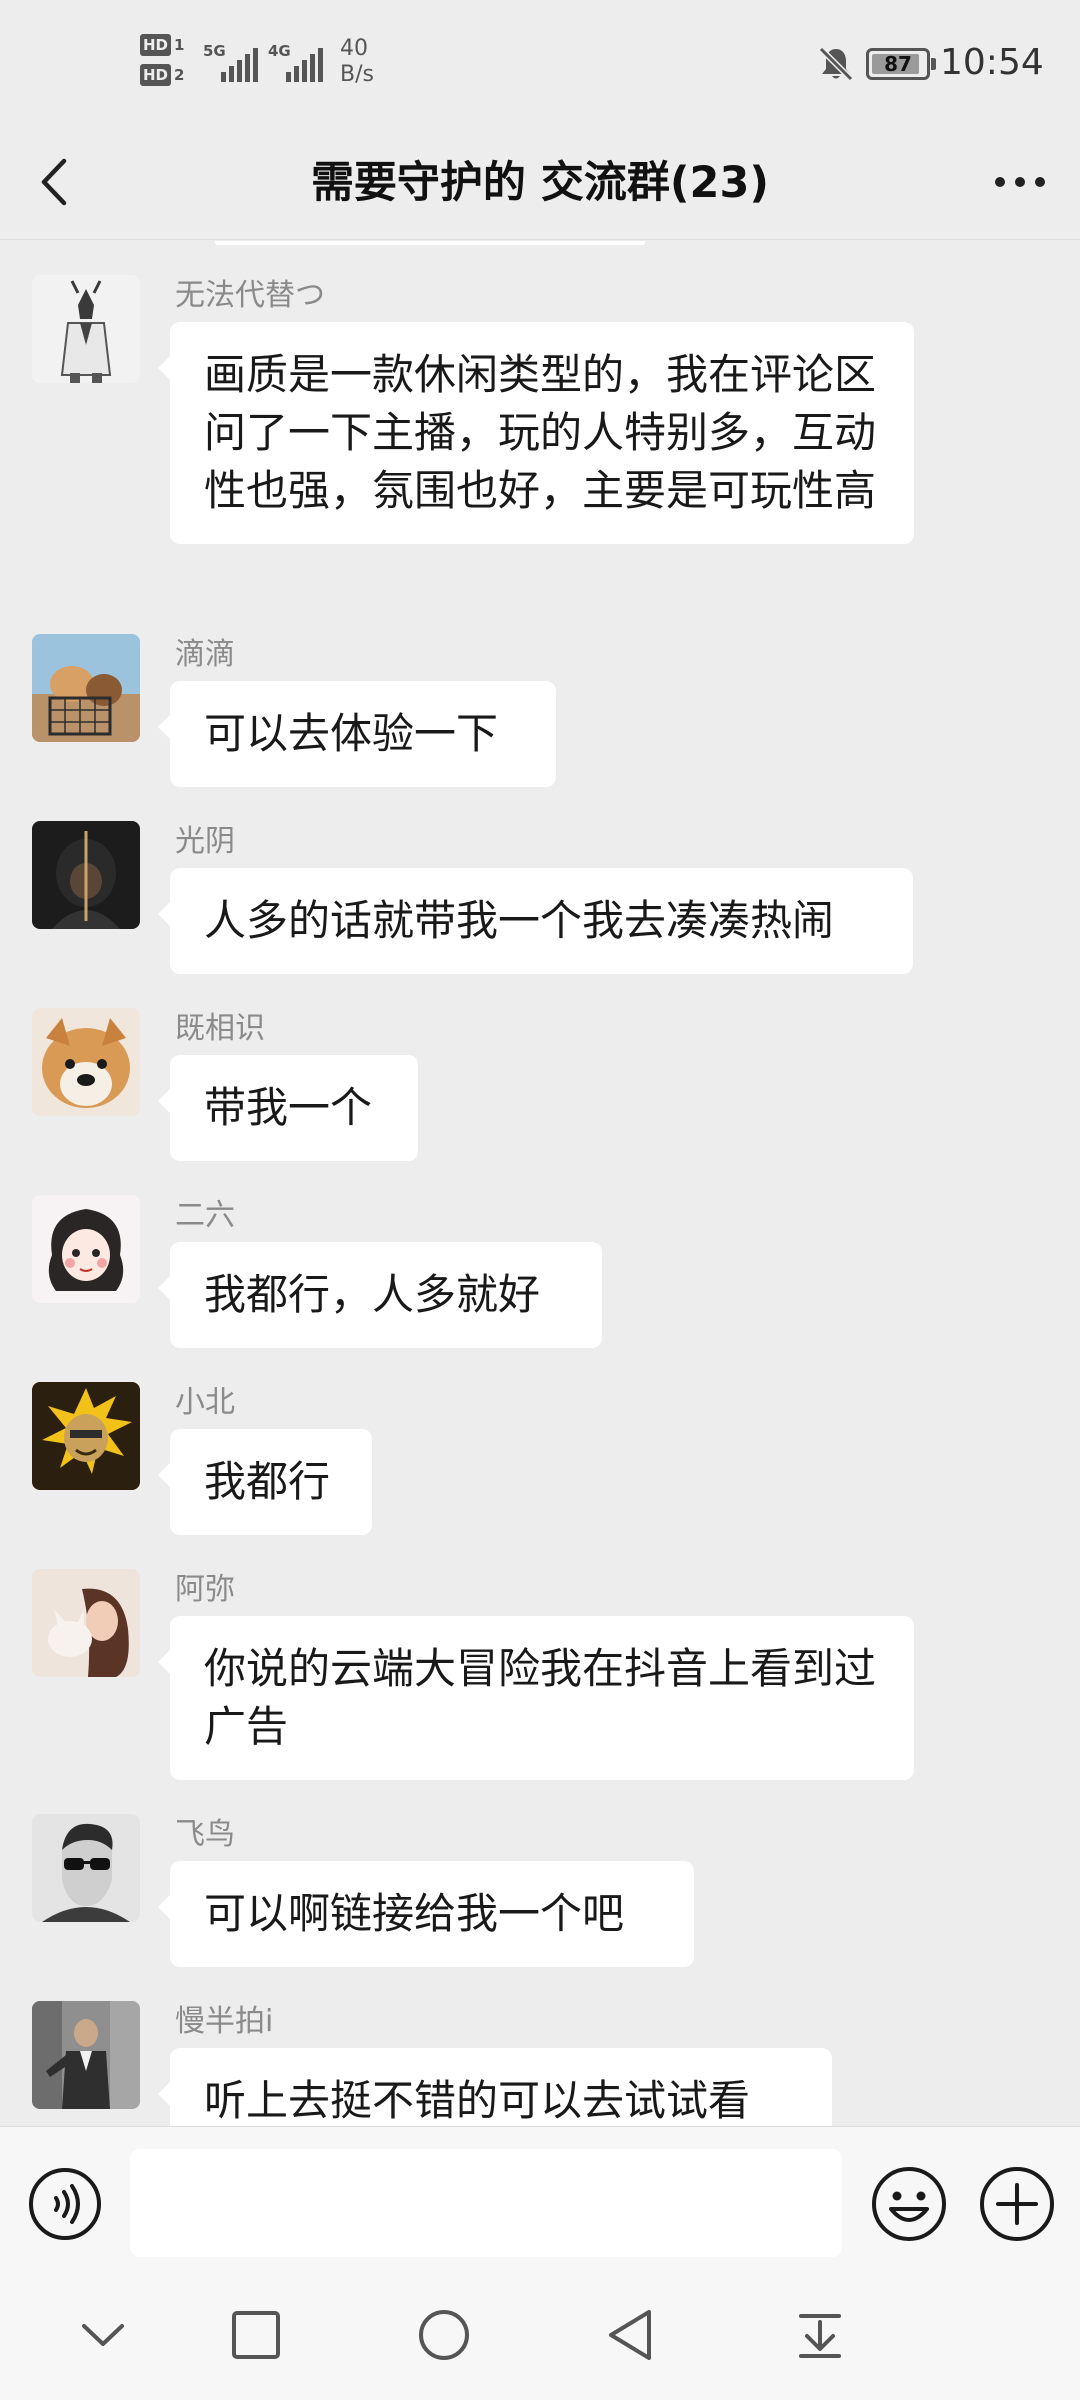 The height and width of the screenshot is (2400, 1080). I want to click on sender-name: 光阴, so click(205, 841).